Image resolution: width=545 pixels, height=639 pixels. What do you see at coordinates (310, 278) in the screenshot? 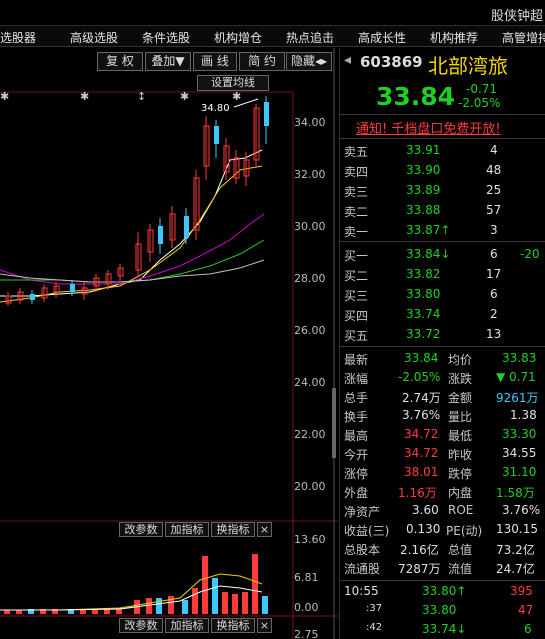
I see `price-tick: 28.00` at bounding box center [310, 278].